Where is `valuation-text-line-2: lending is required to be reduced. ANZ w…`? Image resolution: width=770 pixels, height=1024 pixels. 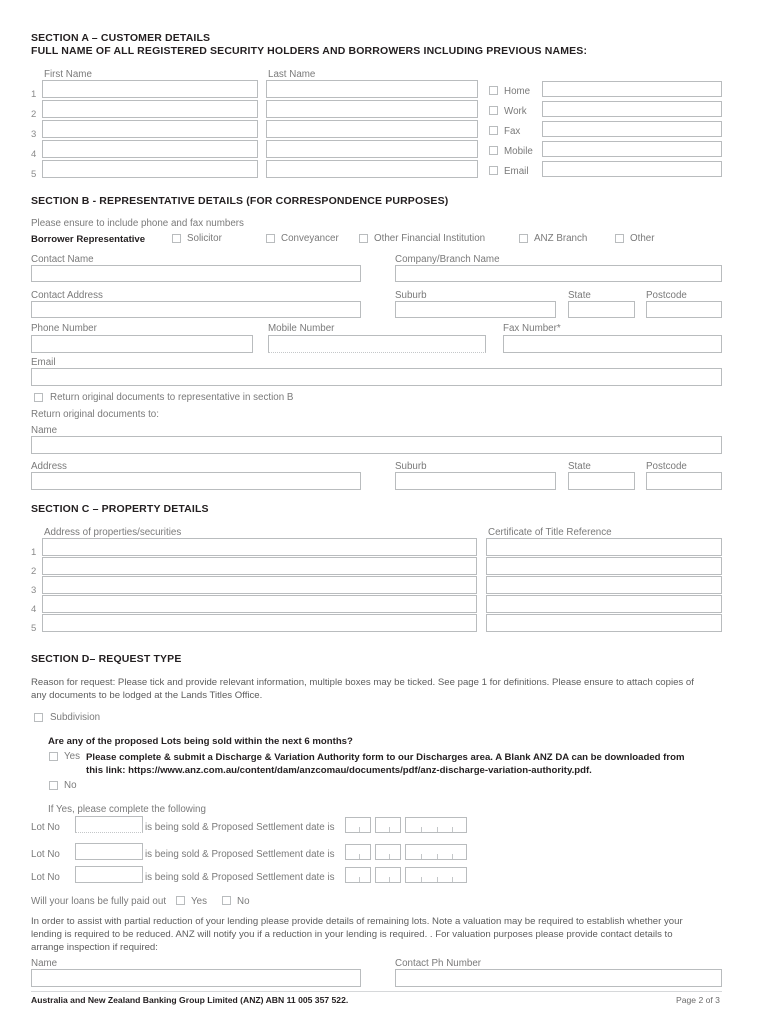 valuation-text-line-2: lending is required to be reduced. ANZ w… is located at coordinates (352, 934).